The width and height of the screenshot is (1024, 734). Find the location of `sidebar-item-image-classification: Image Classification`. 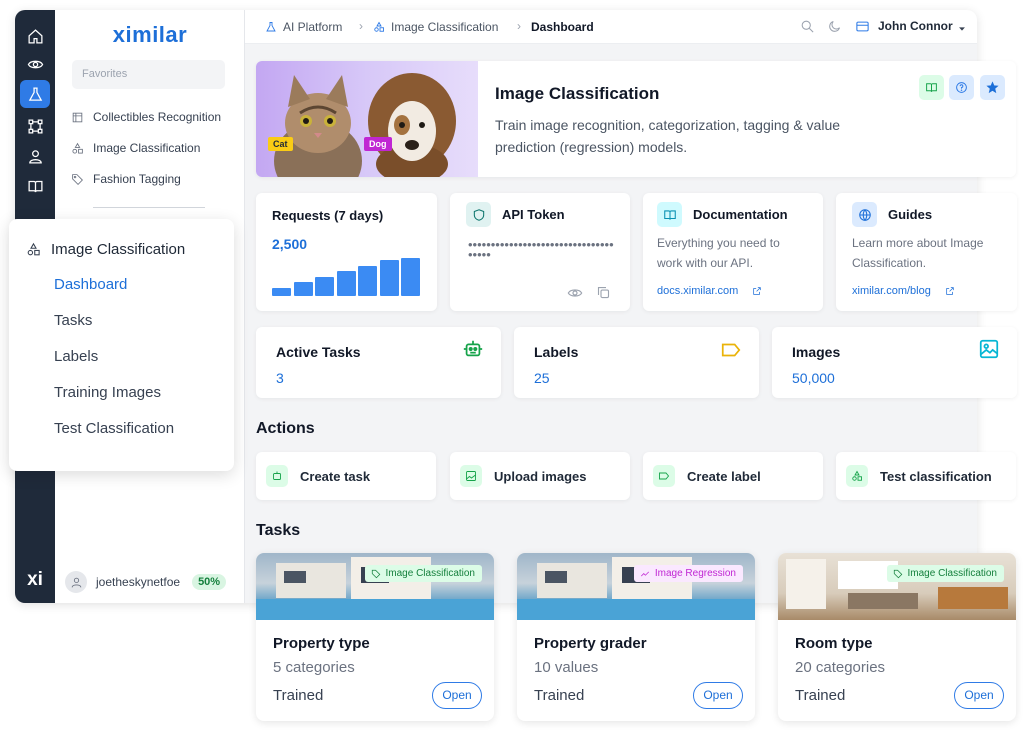

sidebar-item-image-classification: Image Classification is located at coordinates (135, 148).